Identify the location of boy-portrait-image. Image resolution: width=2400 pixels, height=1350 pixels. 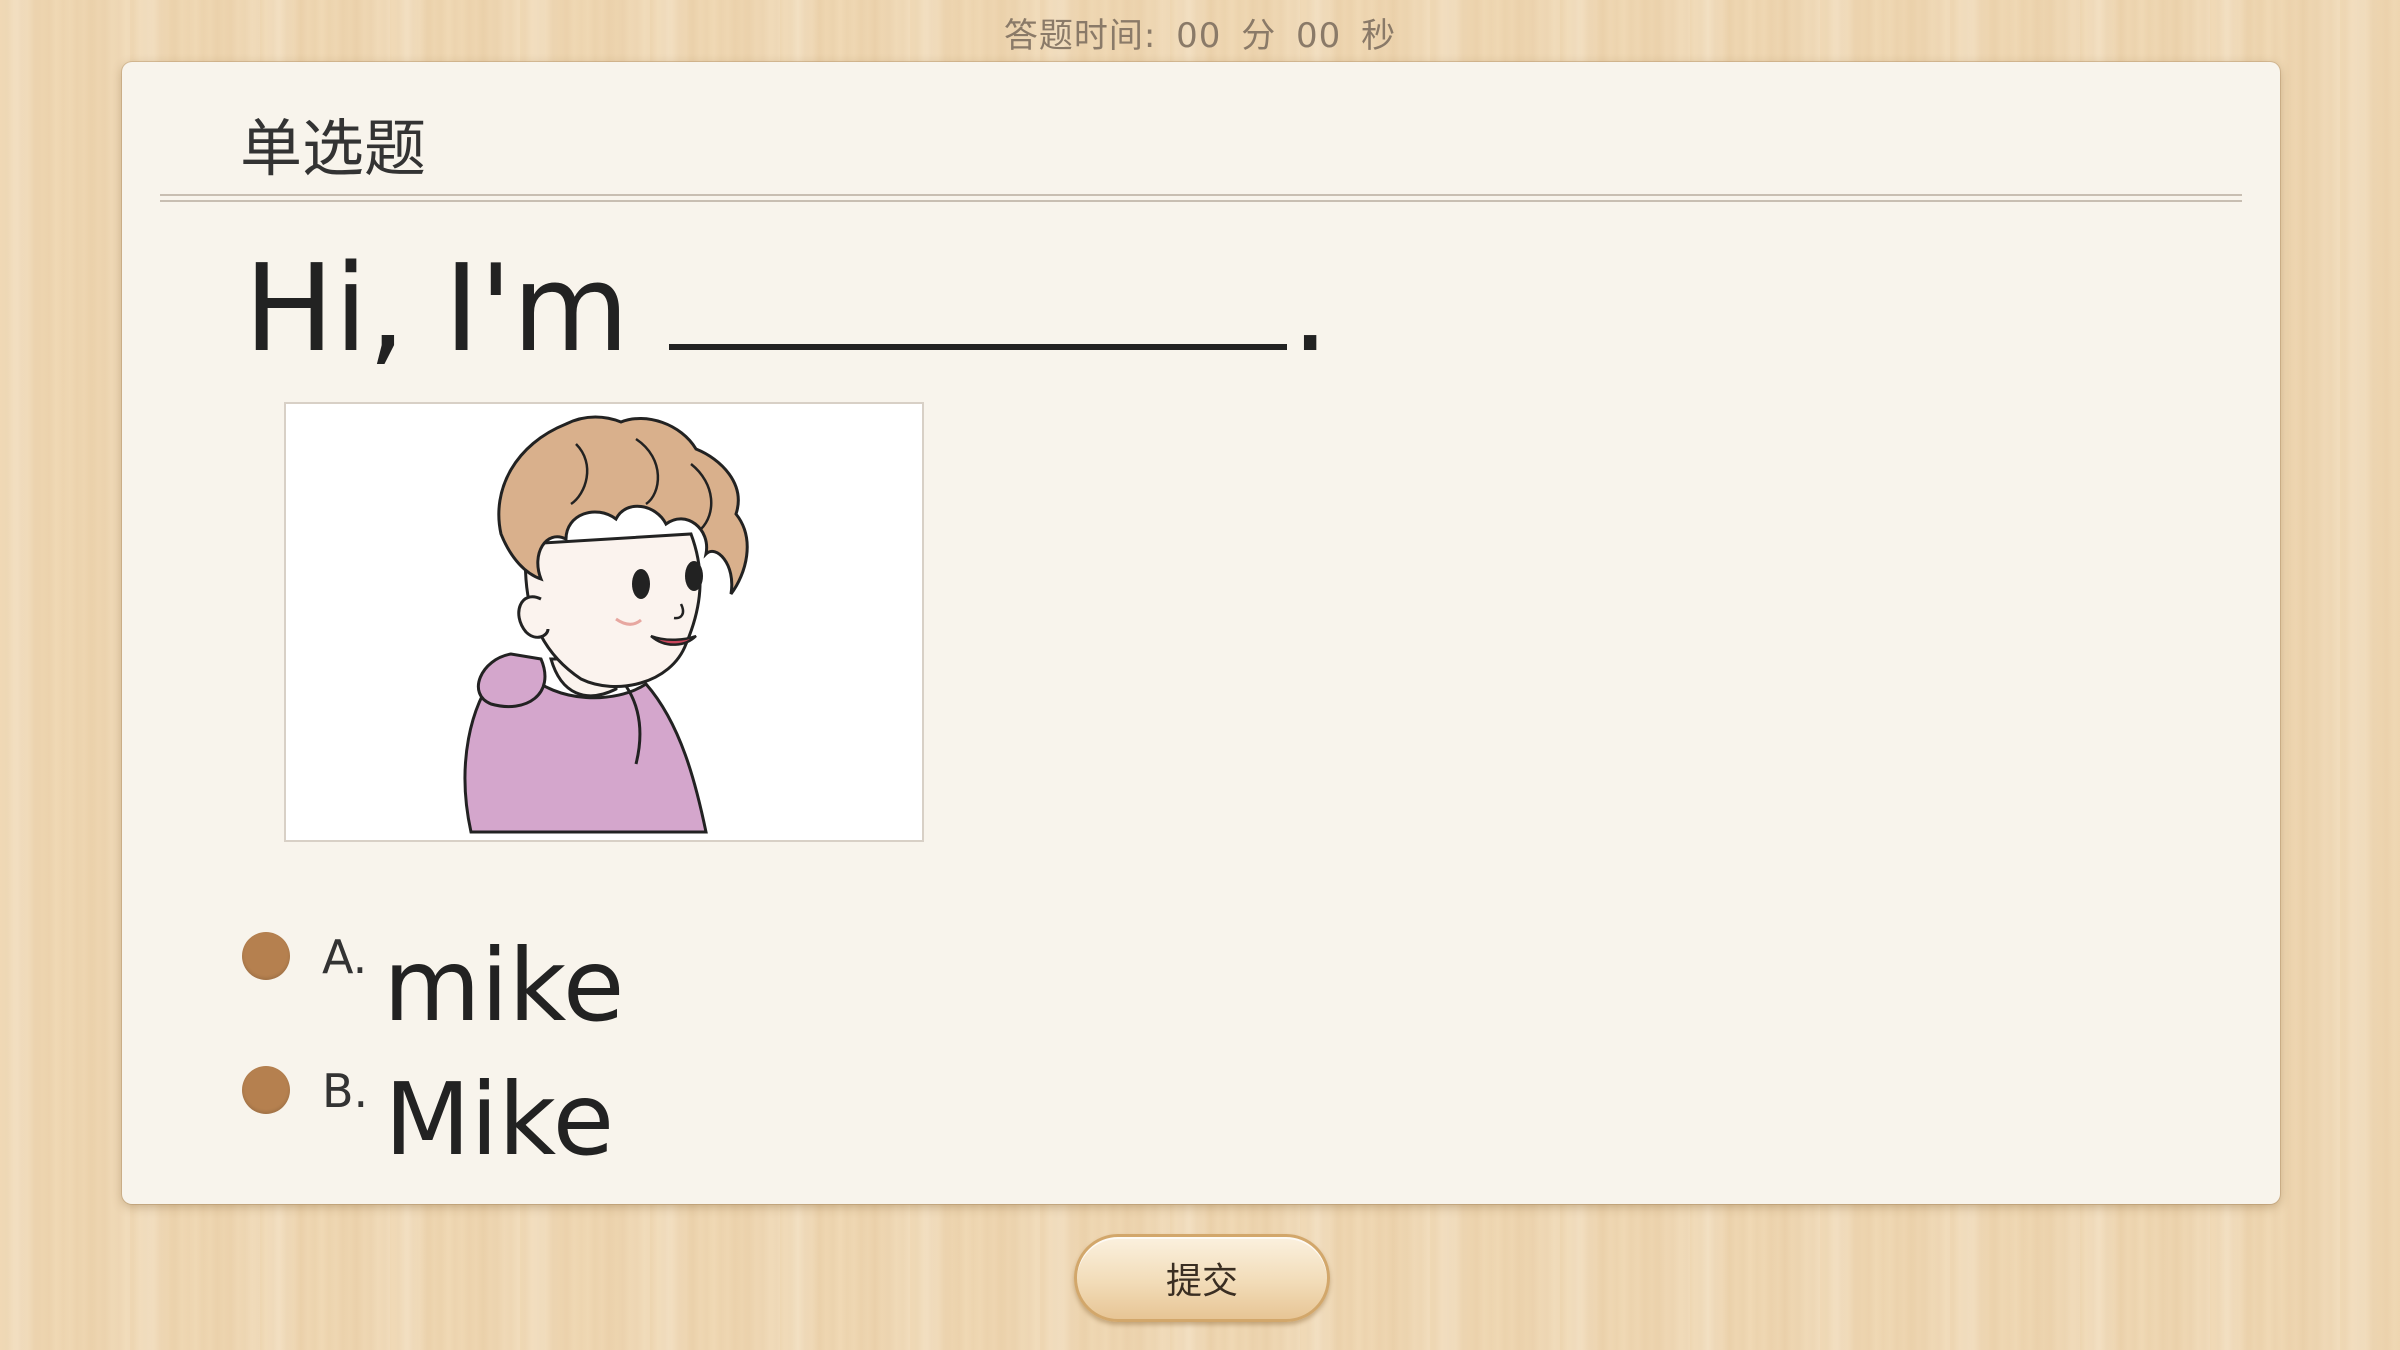
(606, 624).